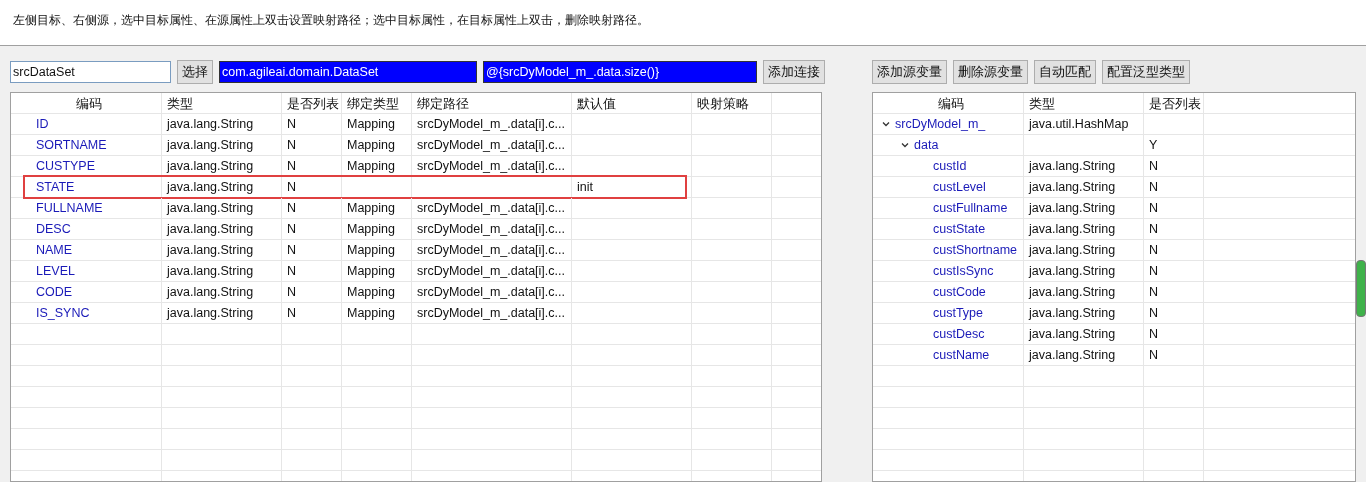  What do you see at coordinates (959, 187) in the screenshot?
I see `tree-item: custLevel` at bounding box center [959, 187].